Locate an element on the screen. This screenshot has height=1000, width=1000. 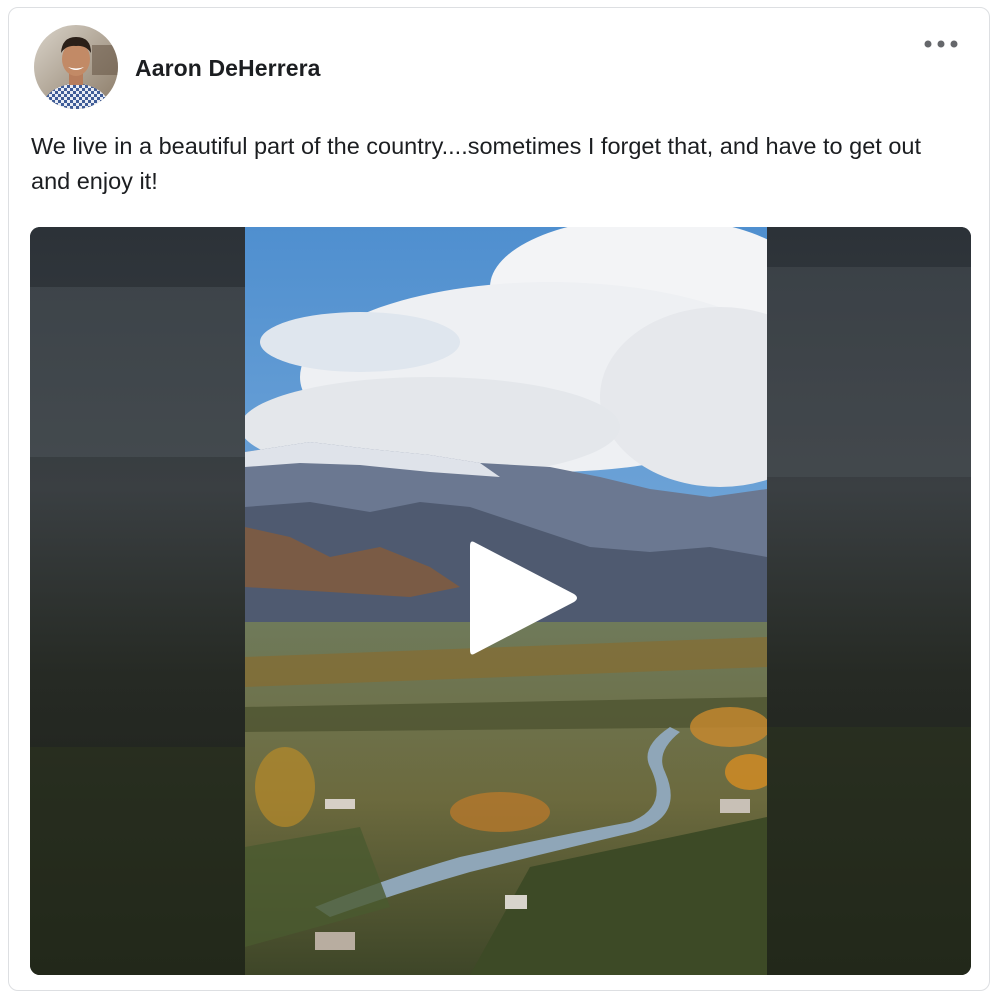
more-horizontal-icon is located at coordinates (941, 44).